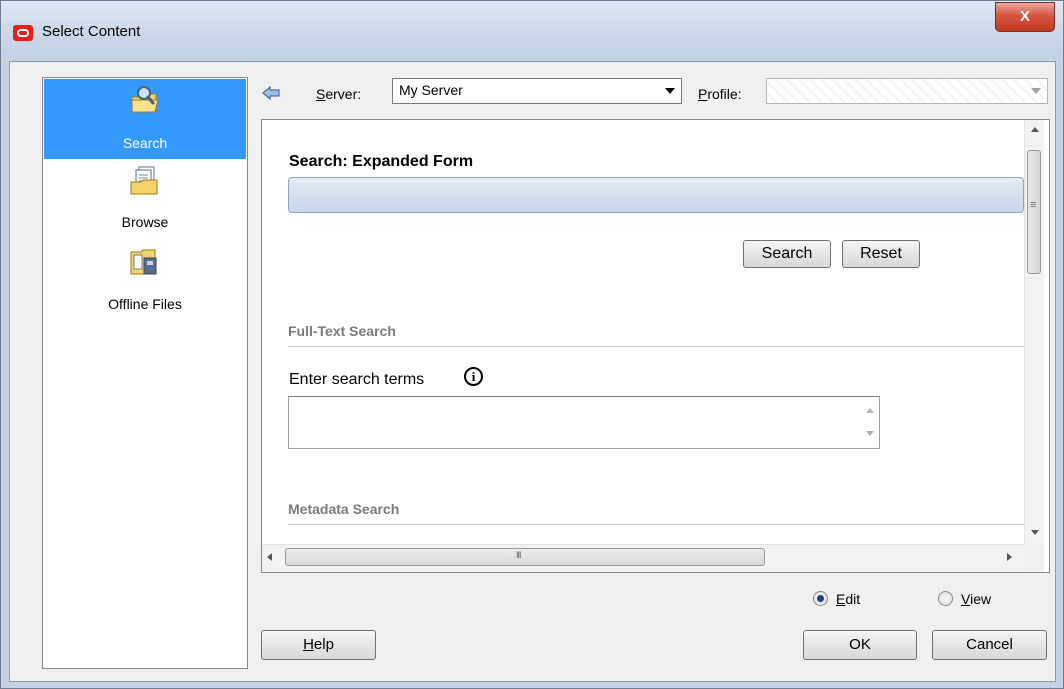 This screenshot has height=689, width=1064. I want to click on textarea-scrollbar, so click(869, 422).